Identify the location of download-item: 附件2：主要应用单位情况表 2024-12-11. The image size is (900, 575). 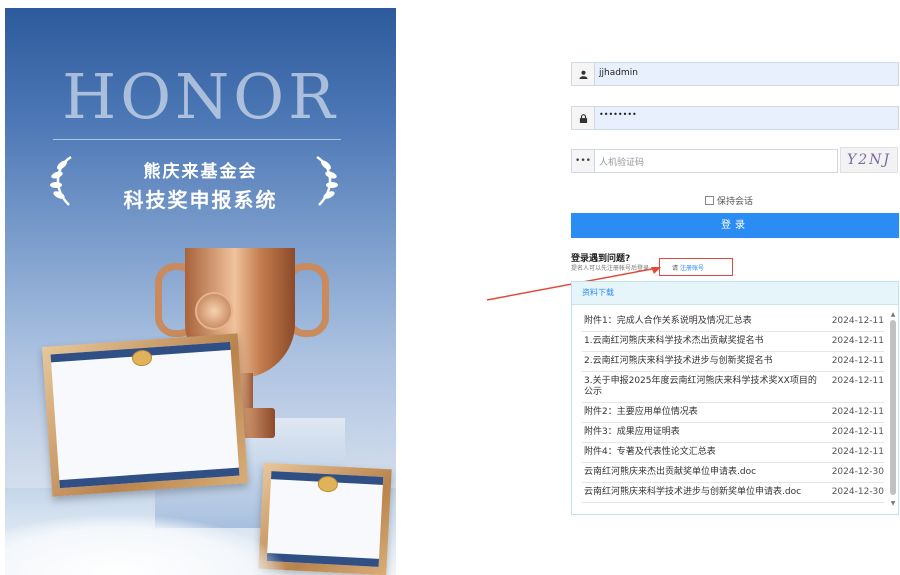
(733, 413).